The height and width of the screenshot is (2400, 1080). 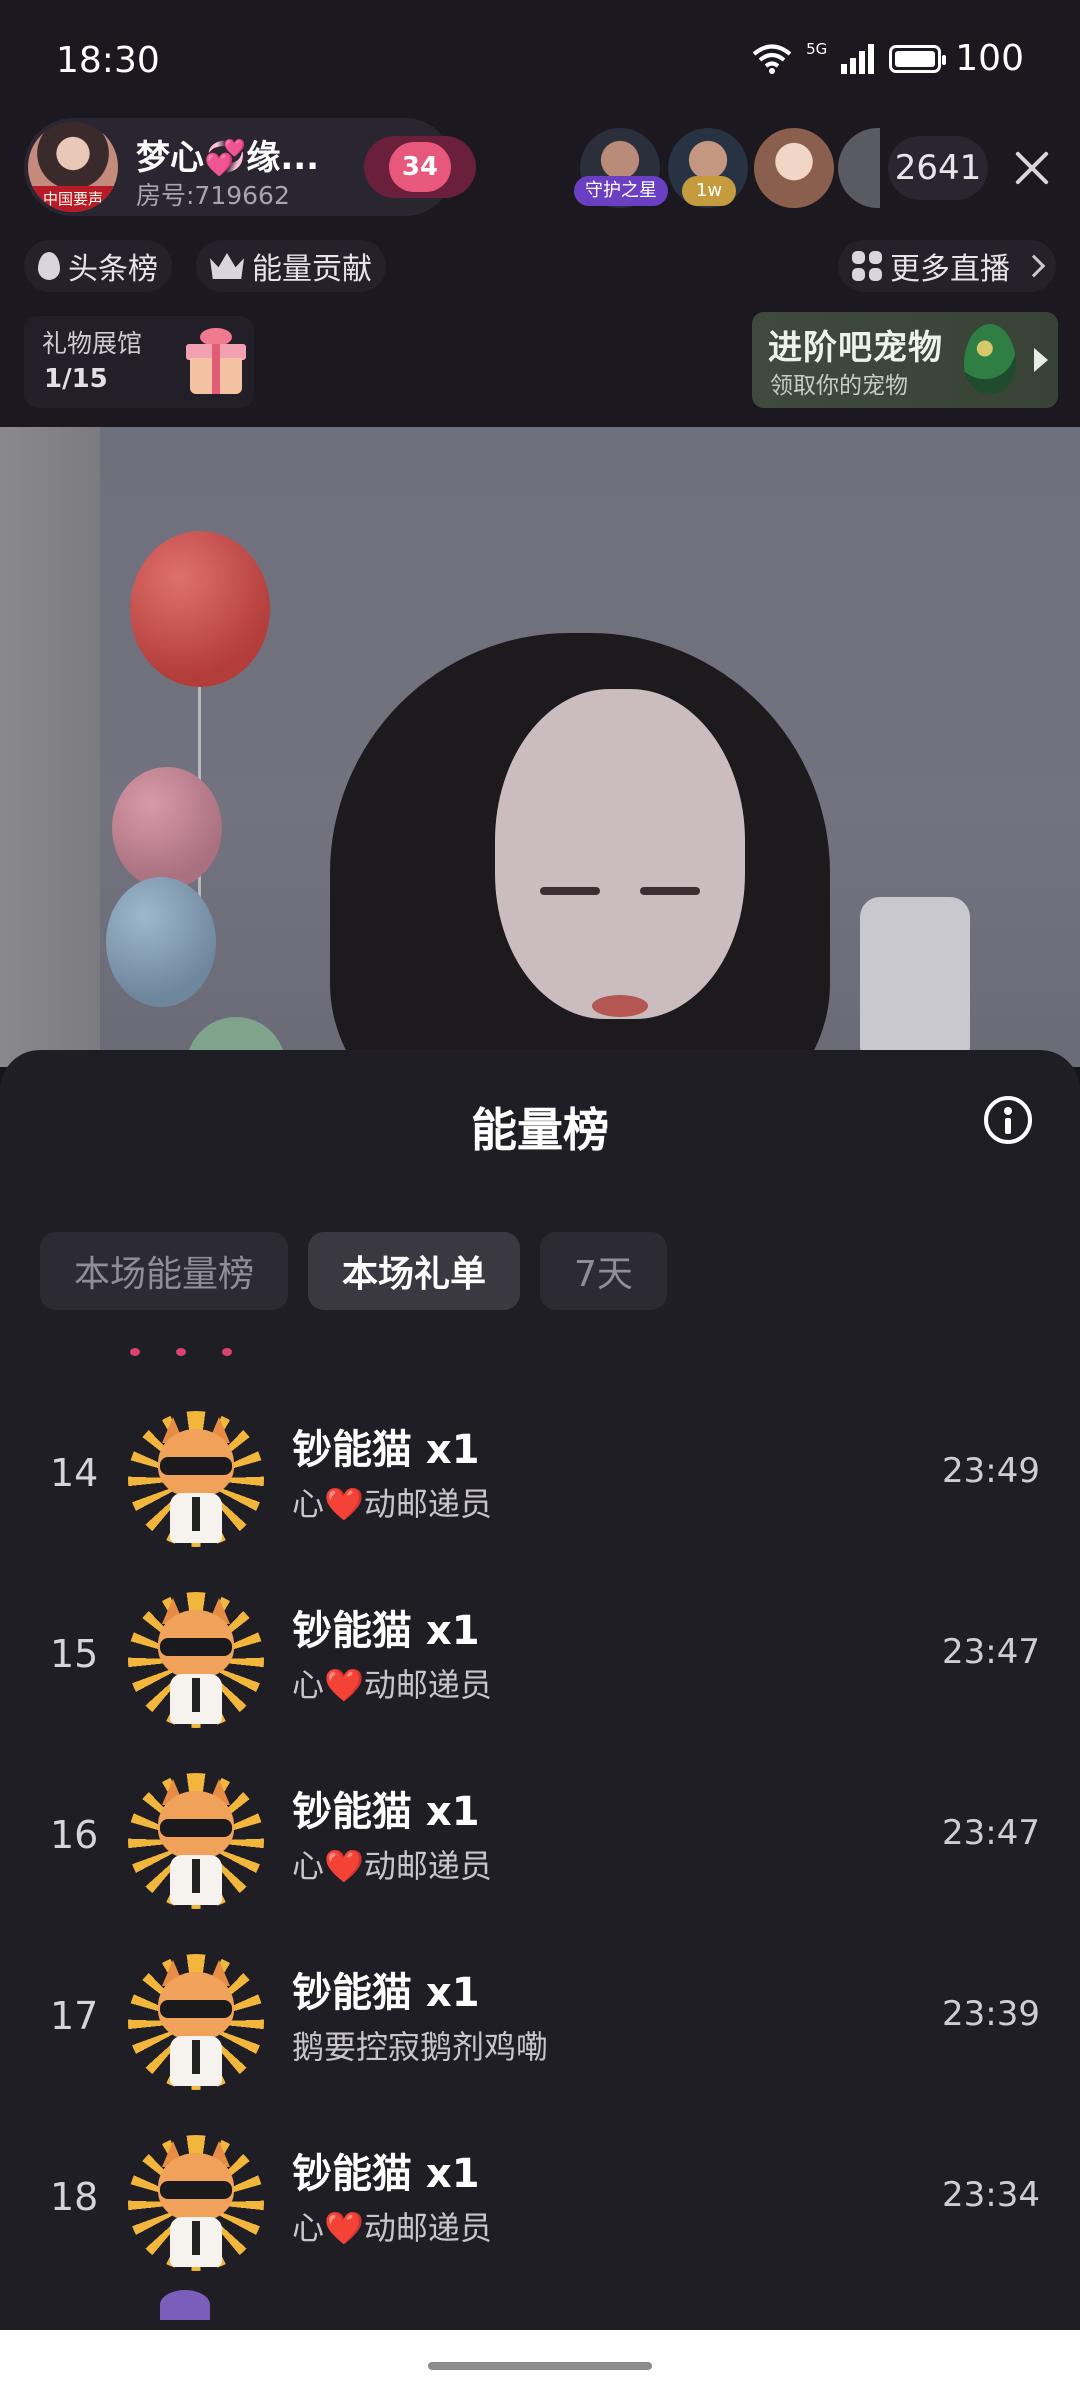 What do you see at coordinates (312, 269) in the screenshot?
I see `energy-contribution-label: 能量贡献` at bounding box center [312, 269].